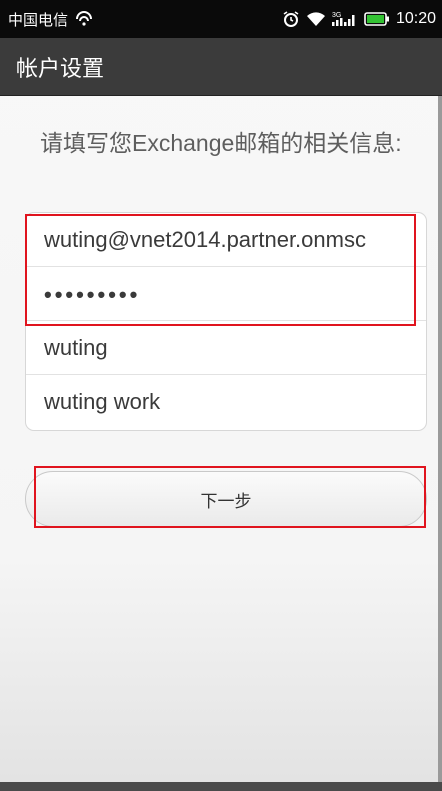 This screenshot has height=791, width=442. I want to click on status-bar-left: 中国电信, so click(51, 19).